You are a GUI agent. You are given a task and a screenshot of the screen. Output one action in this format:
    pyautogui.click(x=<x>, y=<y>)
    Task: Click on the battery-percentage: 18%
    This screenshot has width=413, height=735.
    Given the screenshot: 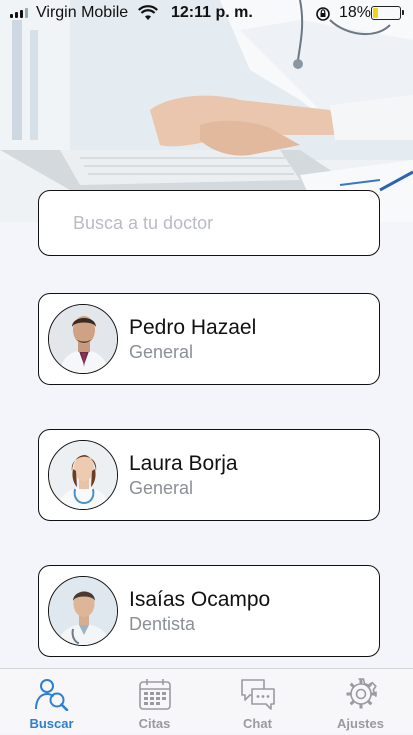 What is the action you would take?
    pyautogui.click(x=355, y=12)
    